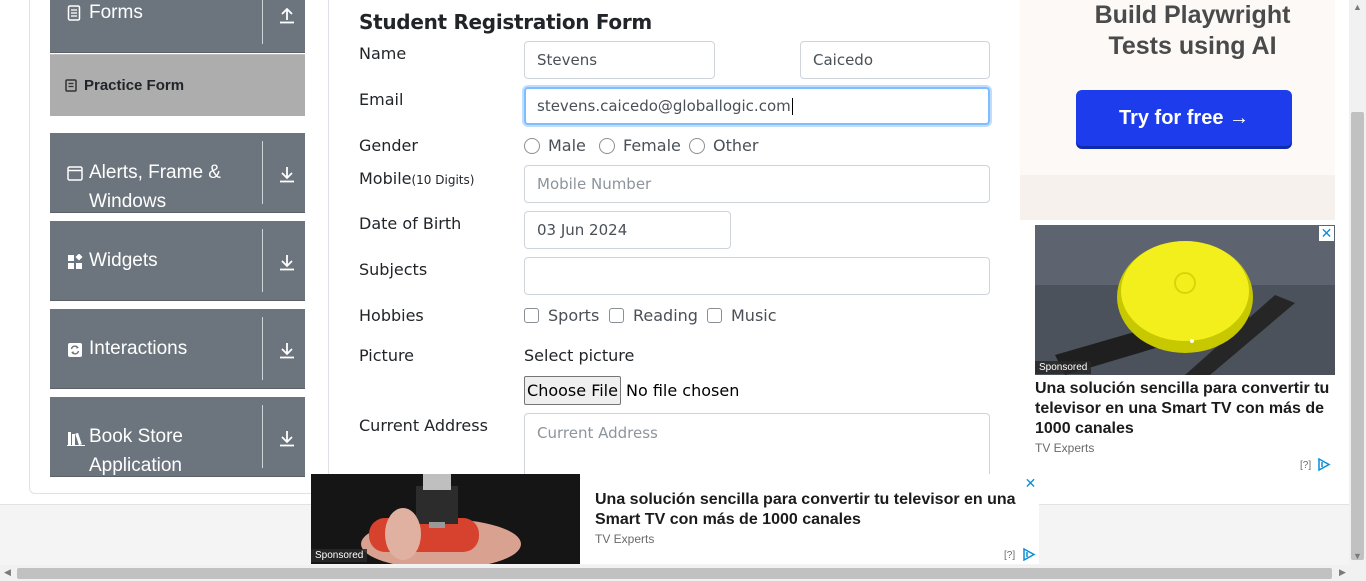  What do you see at coordinates (71, 85) in the screenshot?
I see `form-file-icon` at bounding box center [71, 85].